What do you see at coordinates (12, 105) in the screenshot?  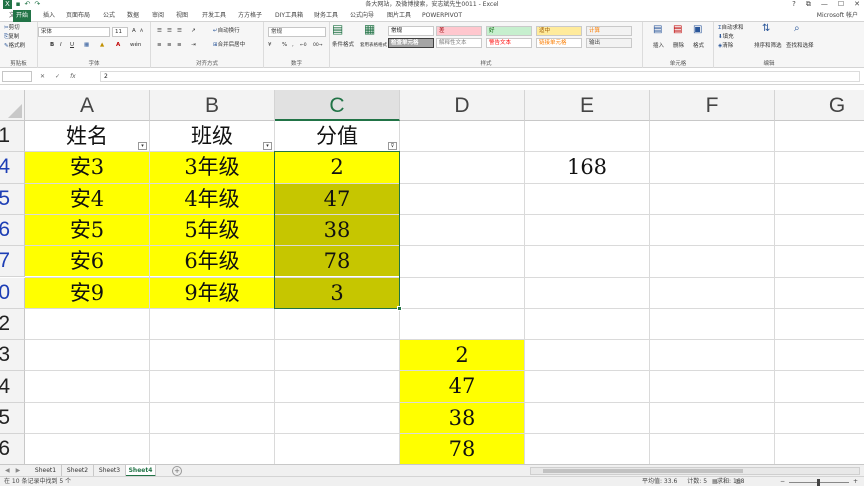 I see `select-all-button` at bounding box center [12, 105].